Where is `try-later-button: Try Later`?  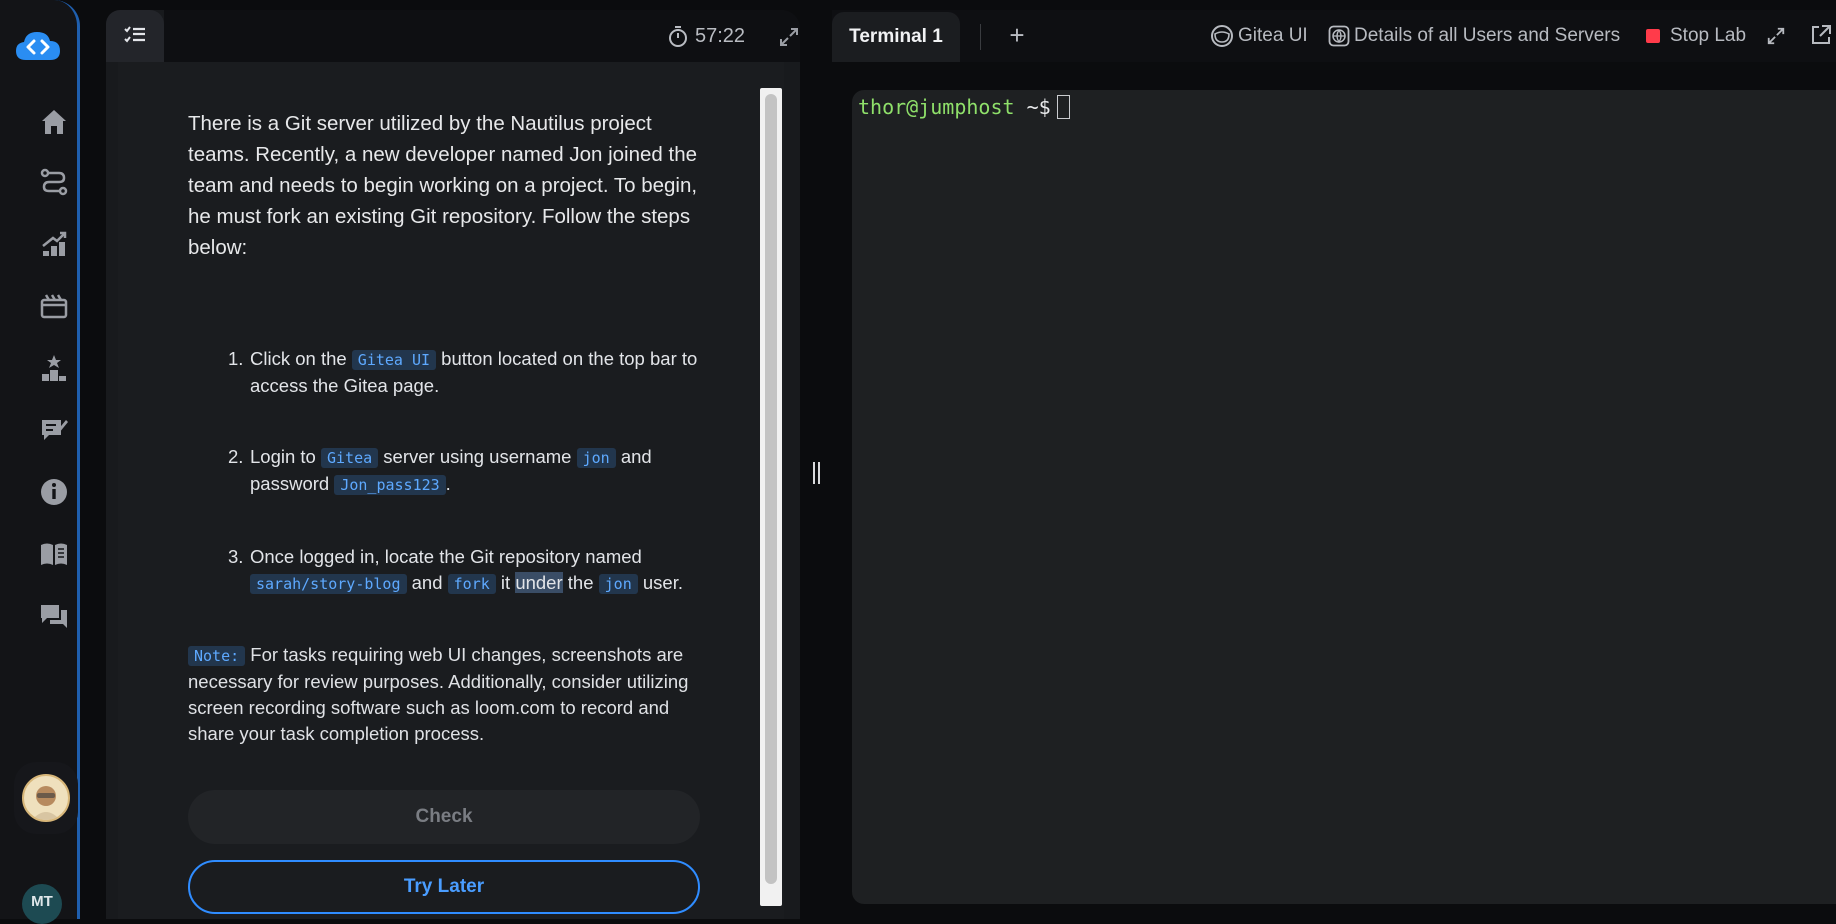 try-later-button: Try Later is located at coordinates (444, 887).